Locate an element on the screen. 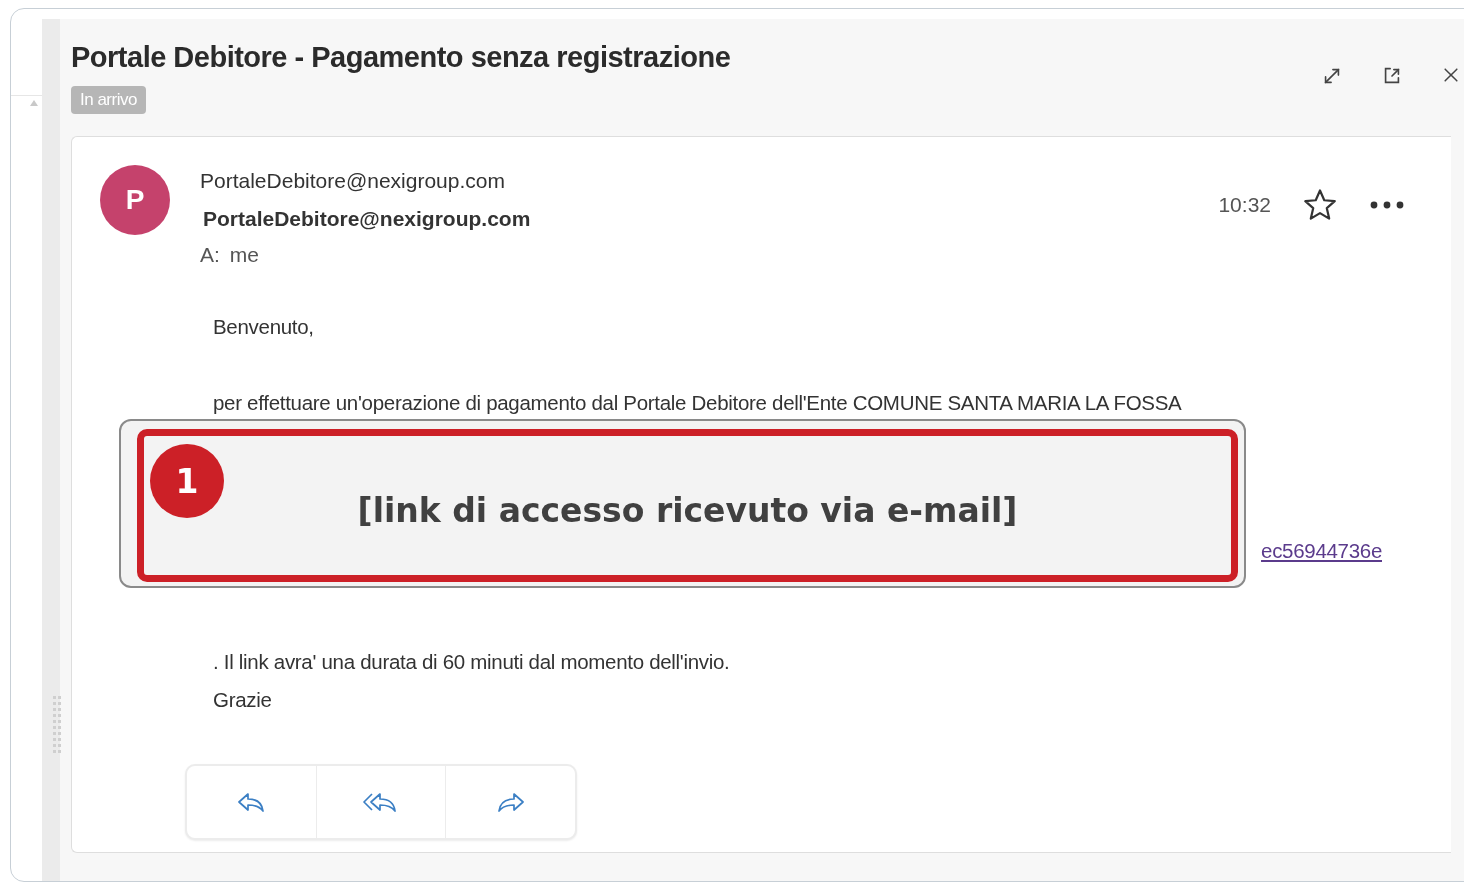 Image resolution: width=1464 pixels, height=885 pixels. access-link: ec56944736e is located at coordinates (1321, 594).